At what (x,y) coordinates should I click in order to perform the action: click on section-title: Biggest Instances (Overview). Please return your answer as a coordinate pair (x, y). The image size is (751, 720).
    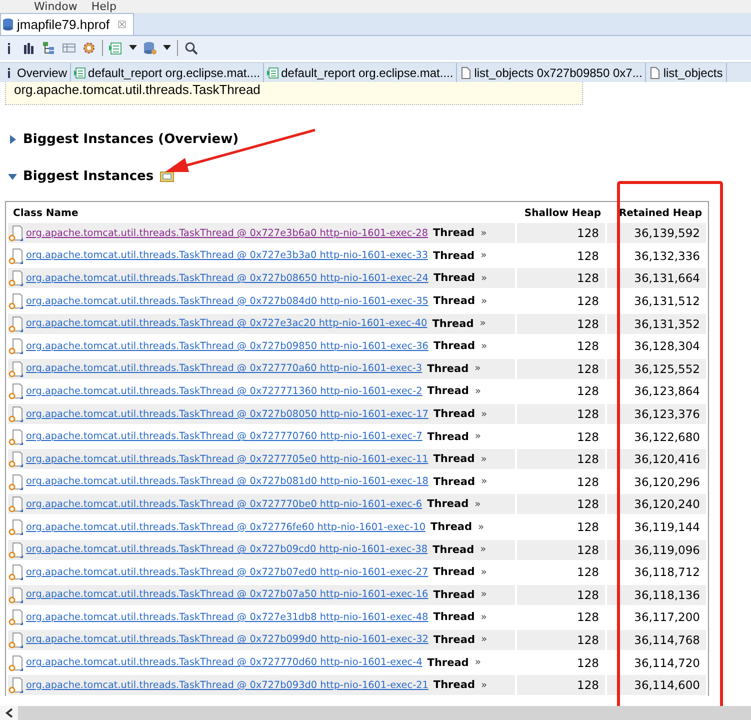
    Looking at the image, I should click on (131, 139).